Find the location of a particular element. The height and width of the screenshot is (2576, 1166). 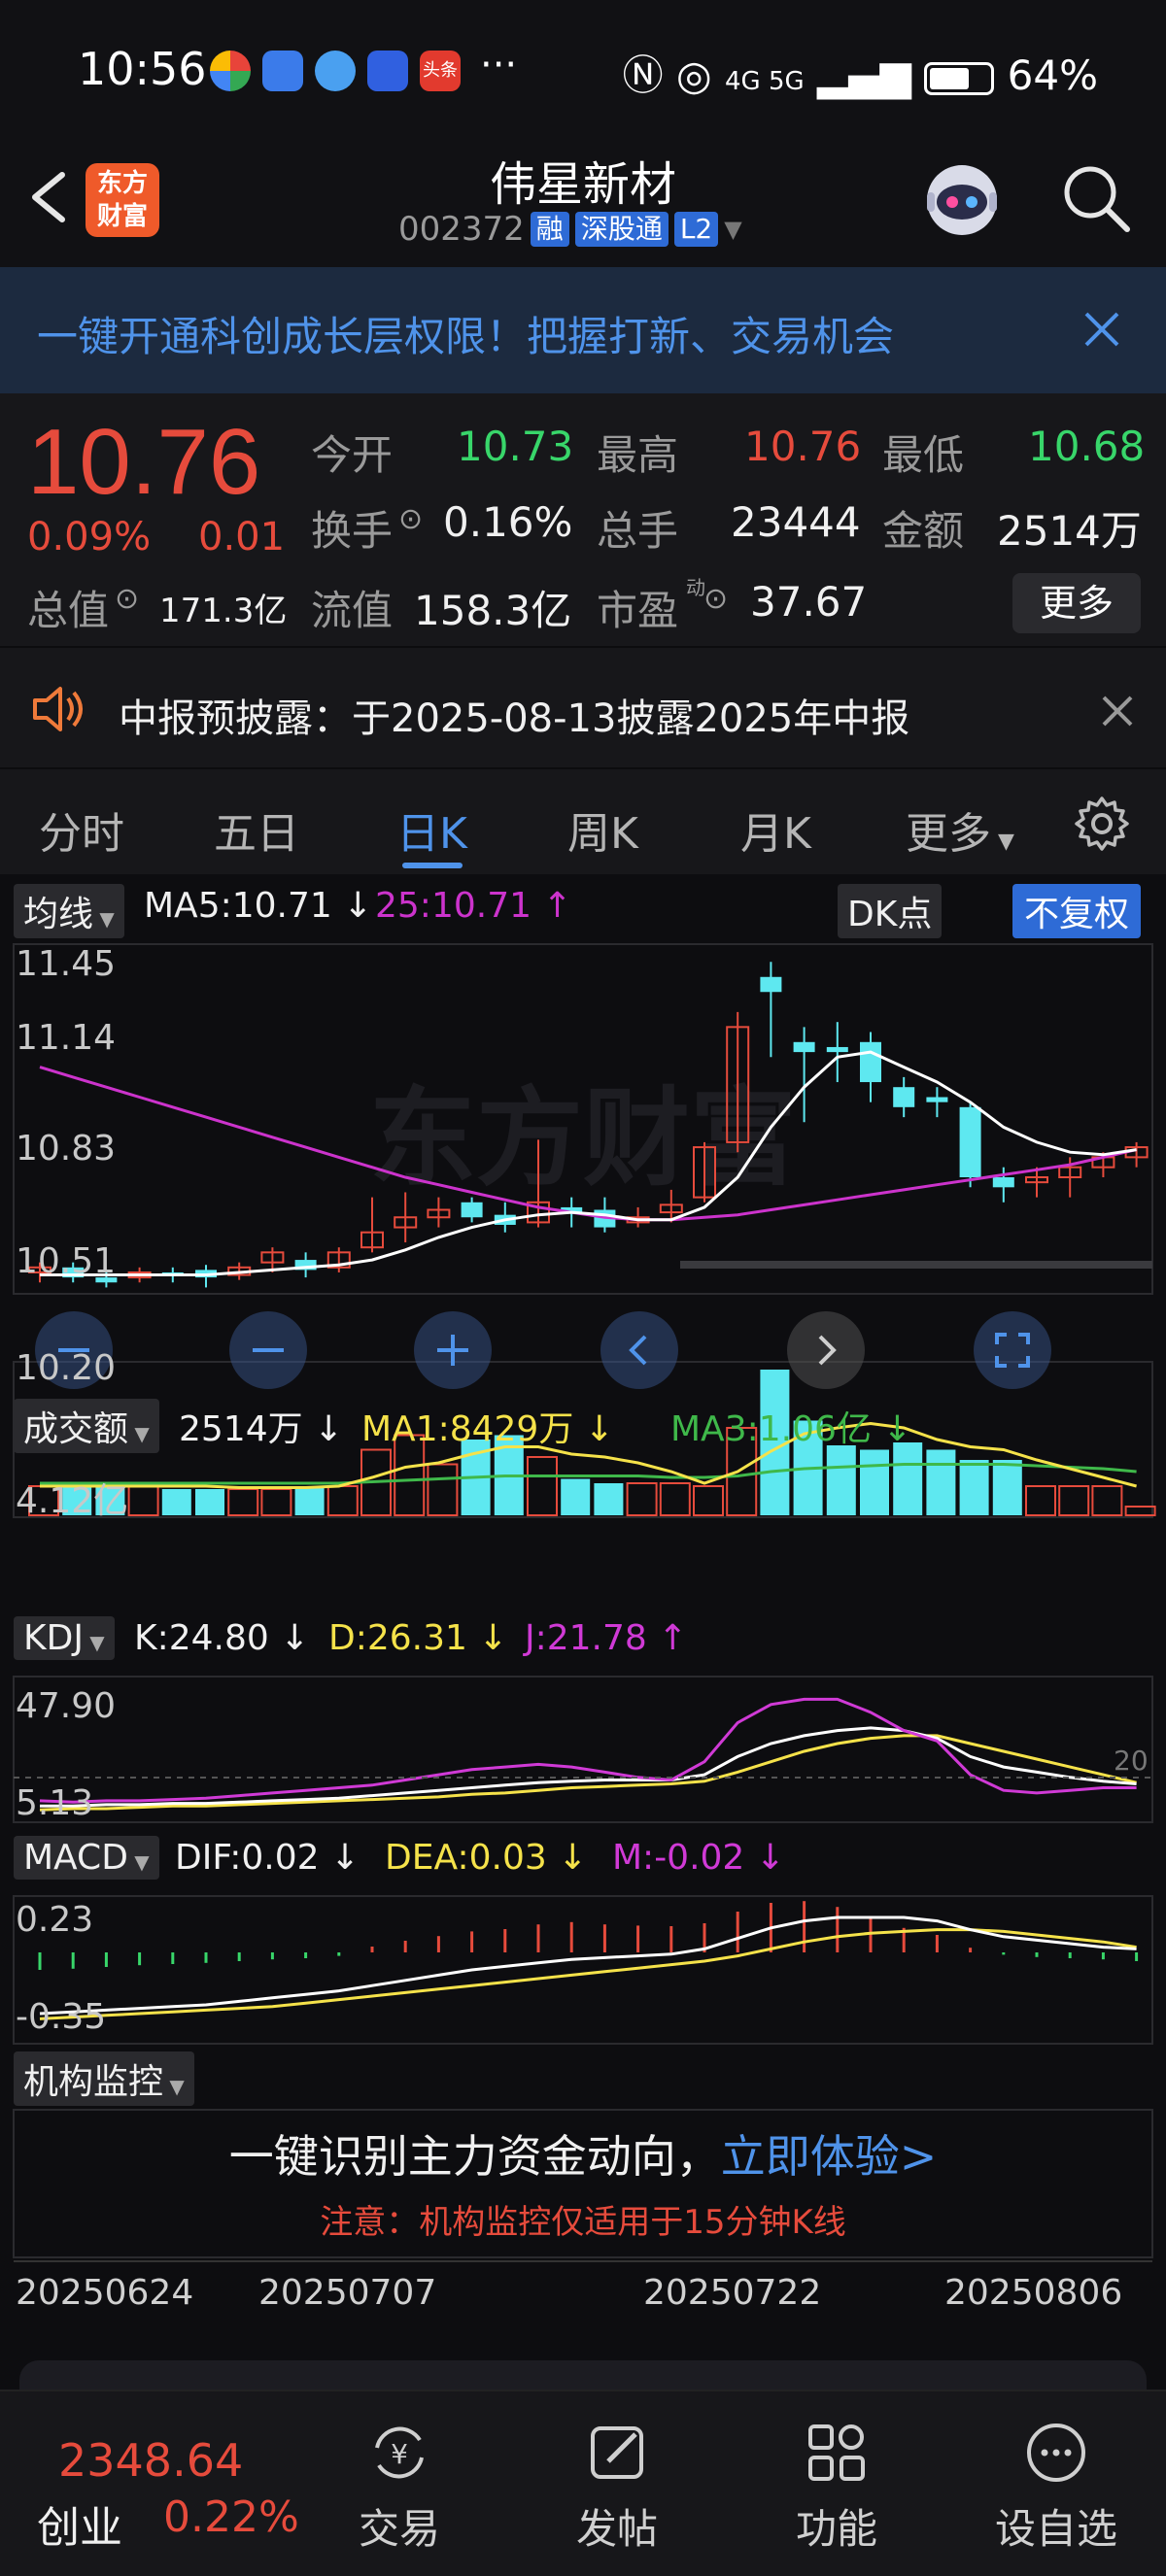

price-tick: 10.51 is located at coordinates (66, 1261).